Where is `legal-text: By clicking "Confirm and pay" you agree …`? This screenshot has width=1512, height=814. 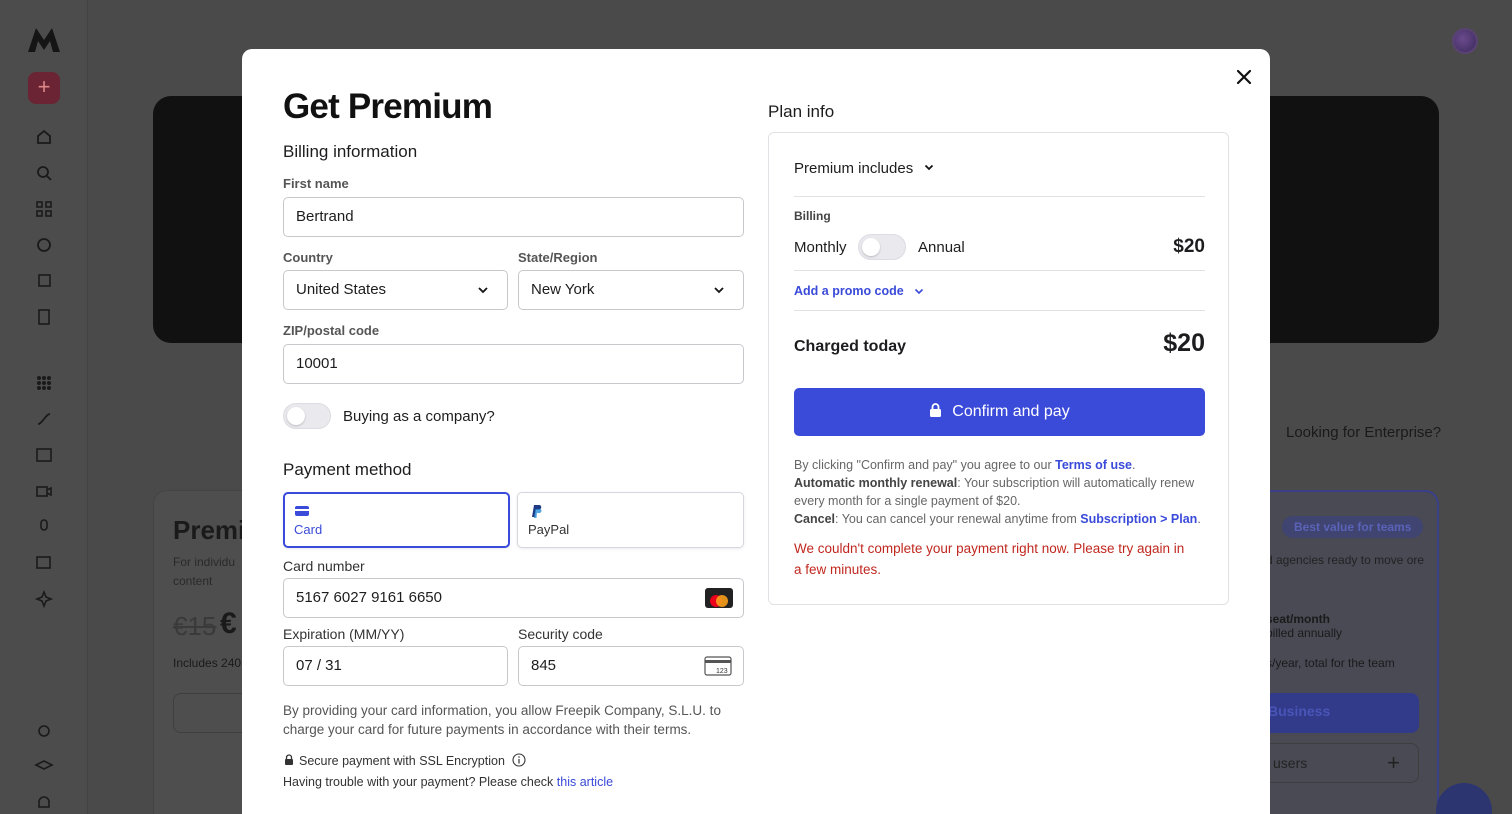 legal-text: By clicking "Confirm and pay" you agree … is located at coordinates (997, 492).